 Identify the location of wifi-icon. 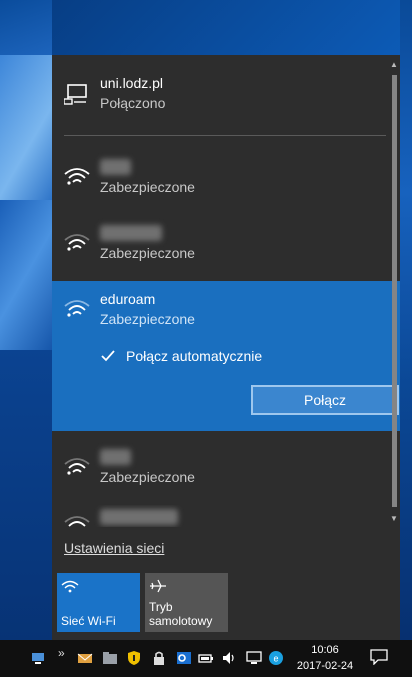
(70, 586).